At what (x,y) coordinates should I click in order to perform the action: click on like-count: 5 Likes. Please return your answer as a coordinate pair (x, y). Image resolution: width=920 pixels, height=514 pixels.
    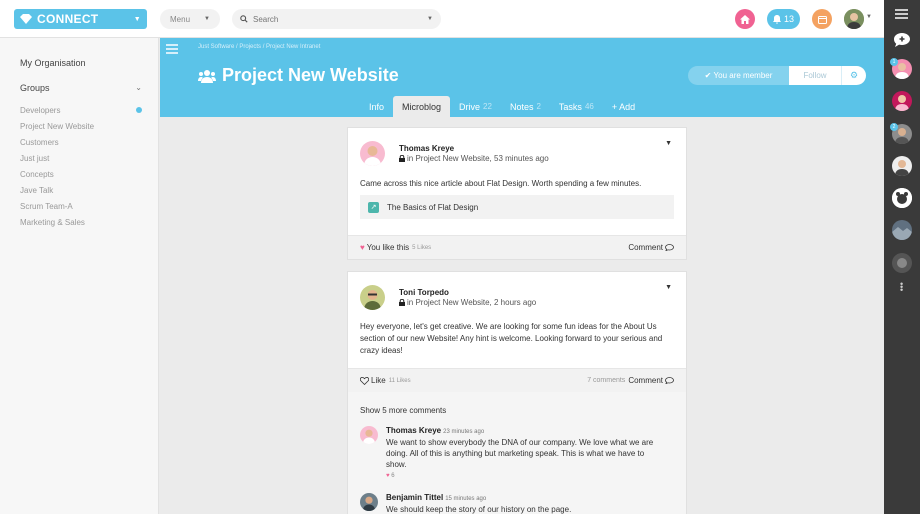
    Looking at the image, I should click on (421, 248).